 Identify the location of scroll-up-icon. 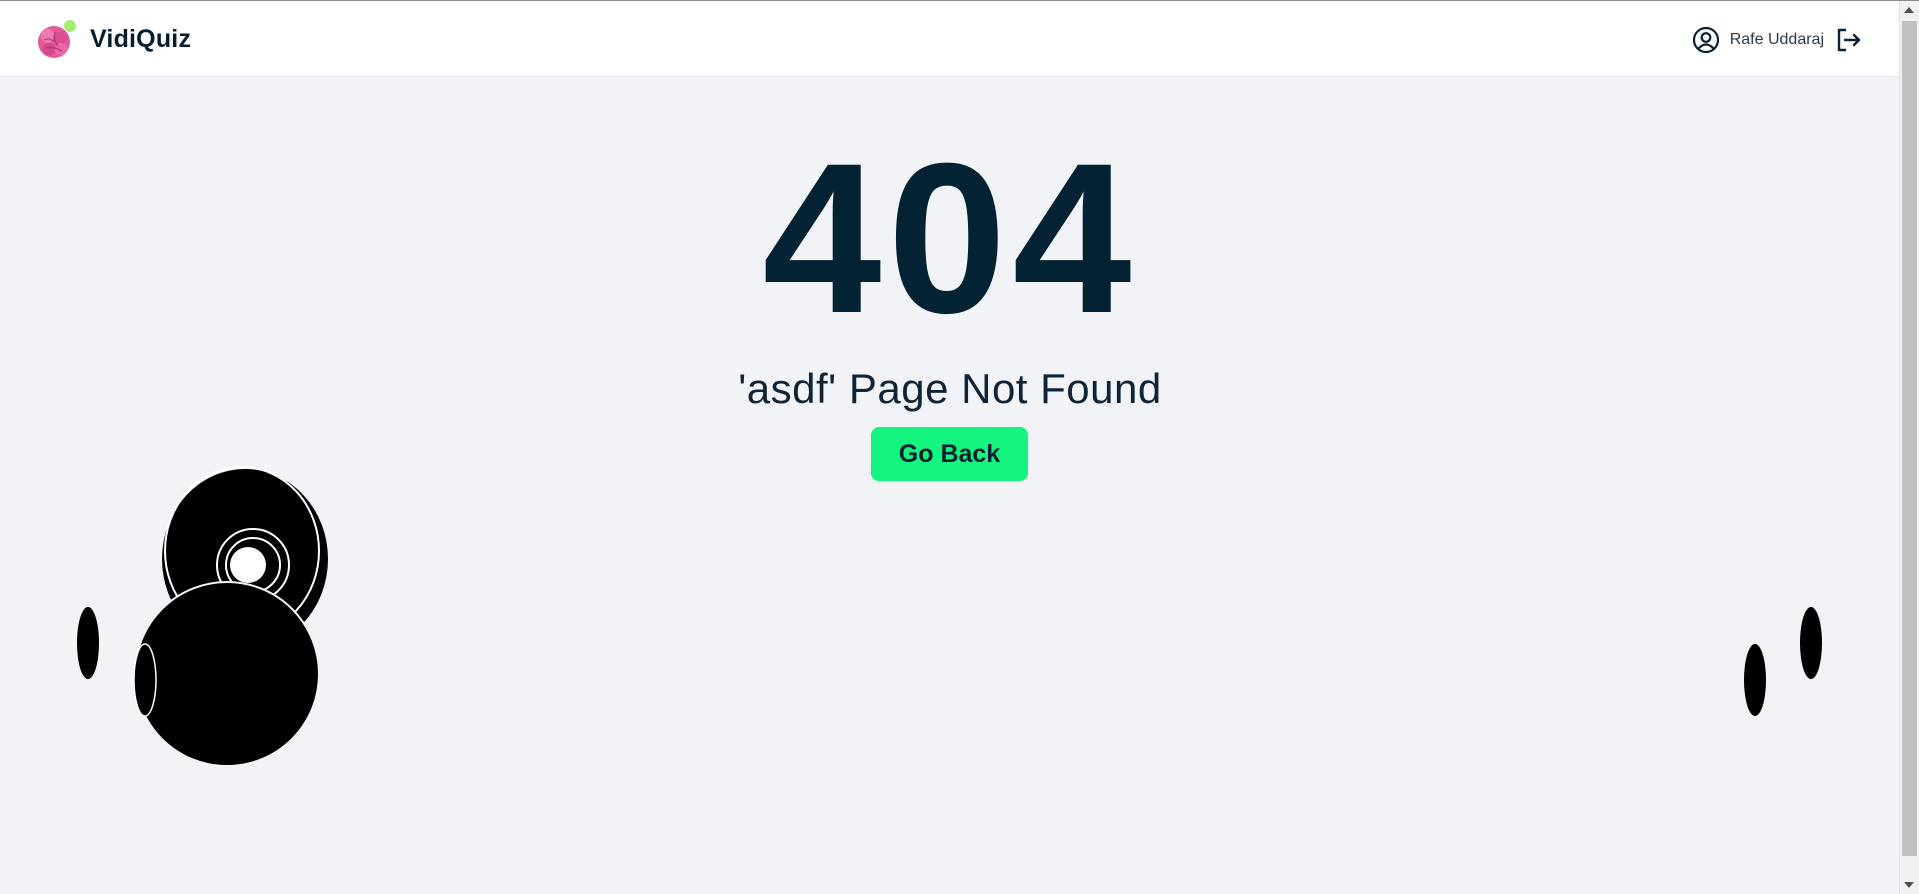
(1909, 10).